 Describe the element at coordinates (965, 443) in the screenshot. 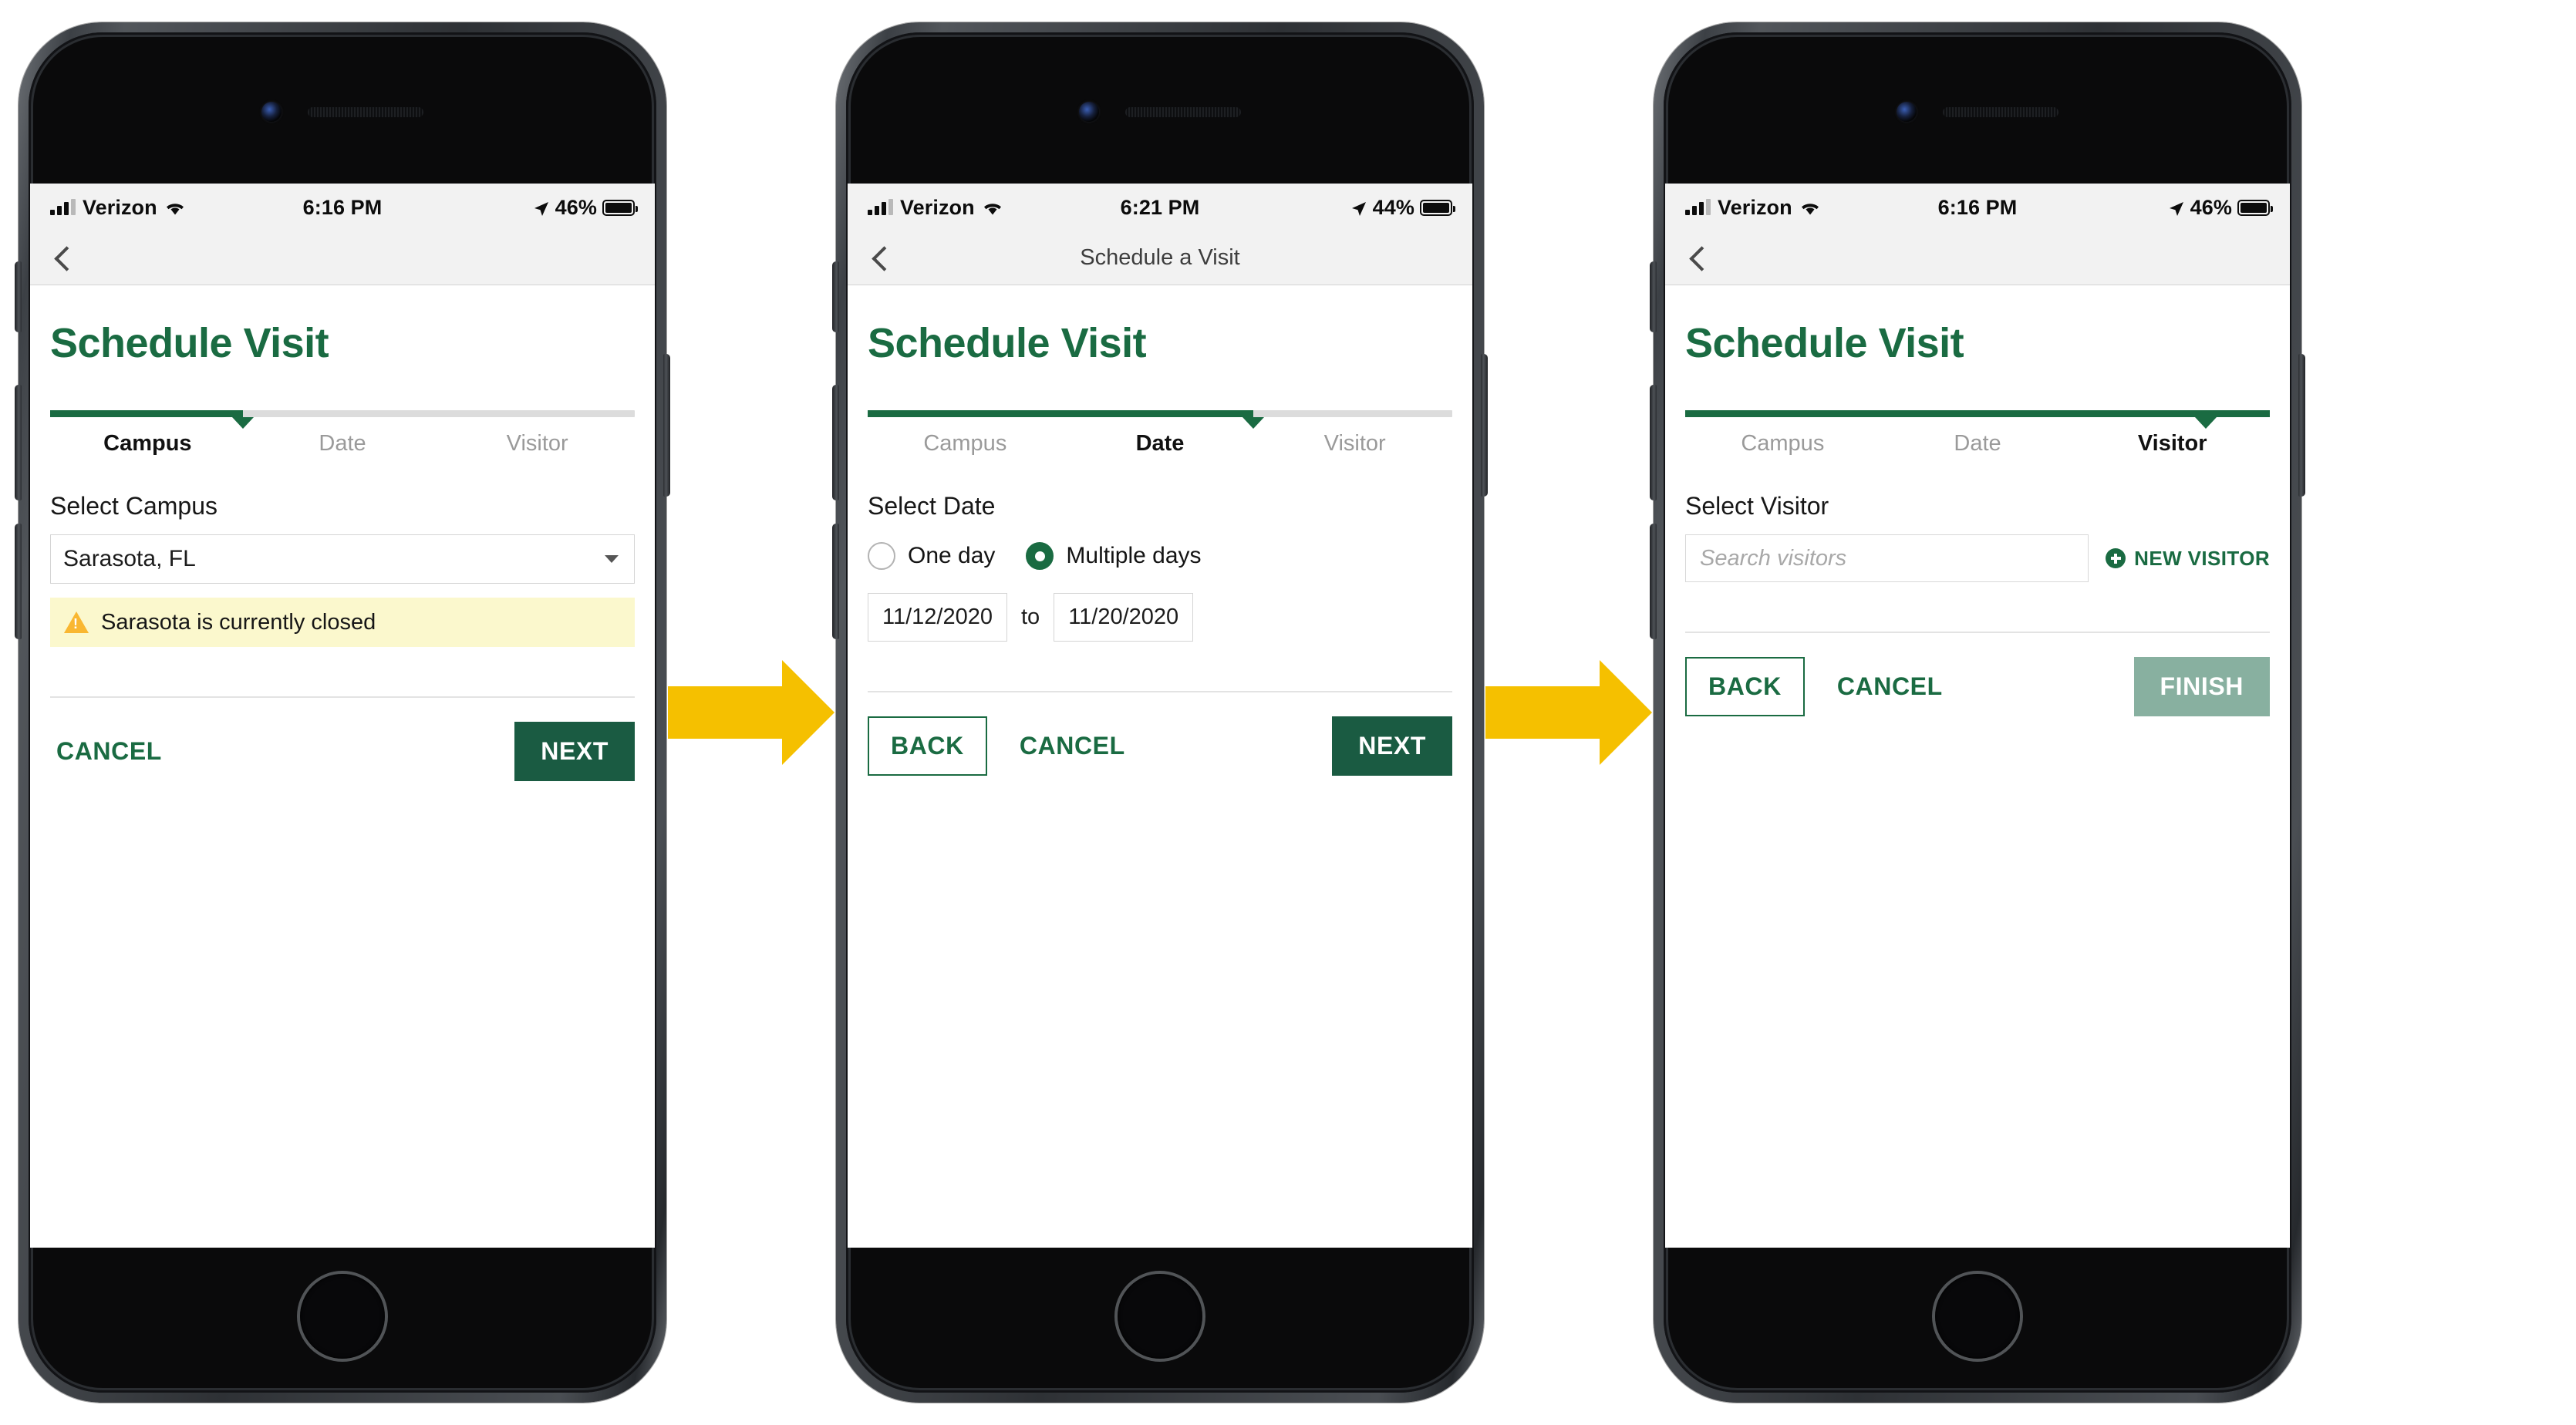

I see `step-campus-2: Campus` at that location.